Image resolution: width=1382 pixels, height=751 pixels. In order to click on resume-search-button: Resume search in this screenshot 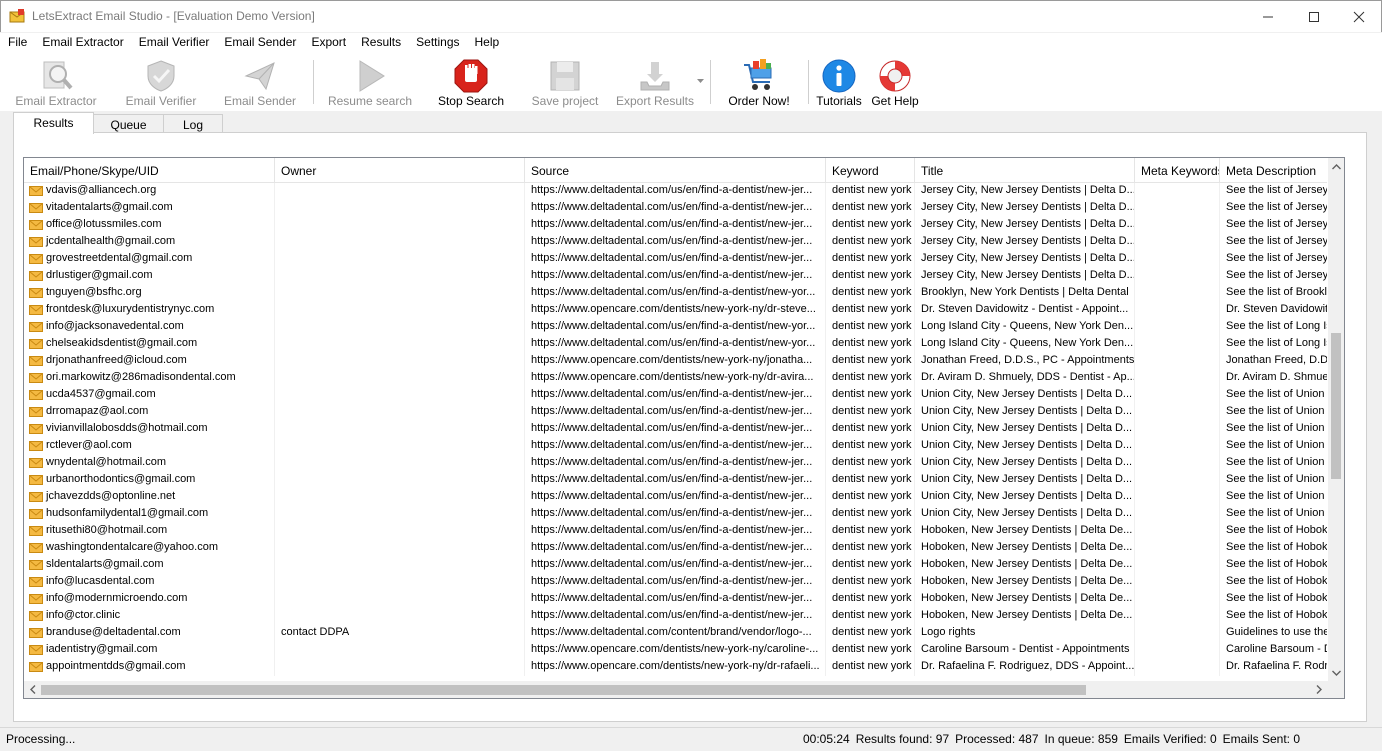, I will do `click(370, 82)`.